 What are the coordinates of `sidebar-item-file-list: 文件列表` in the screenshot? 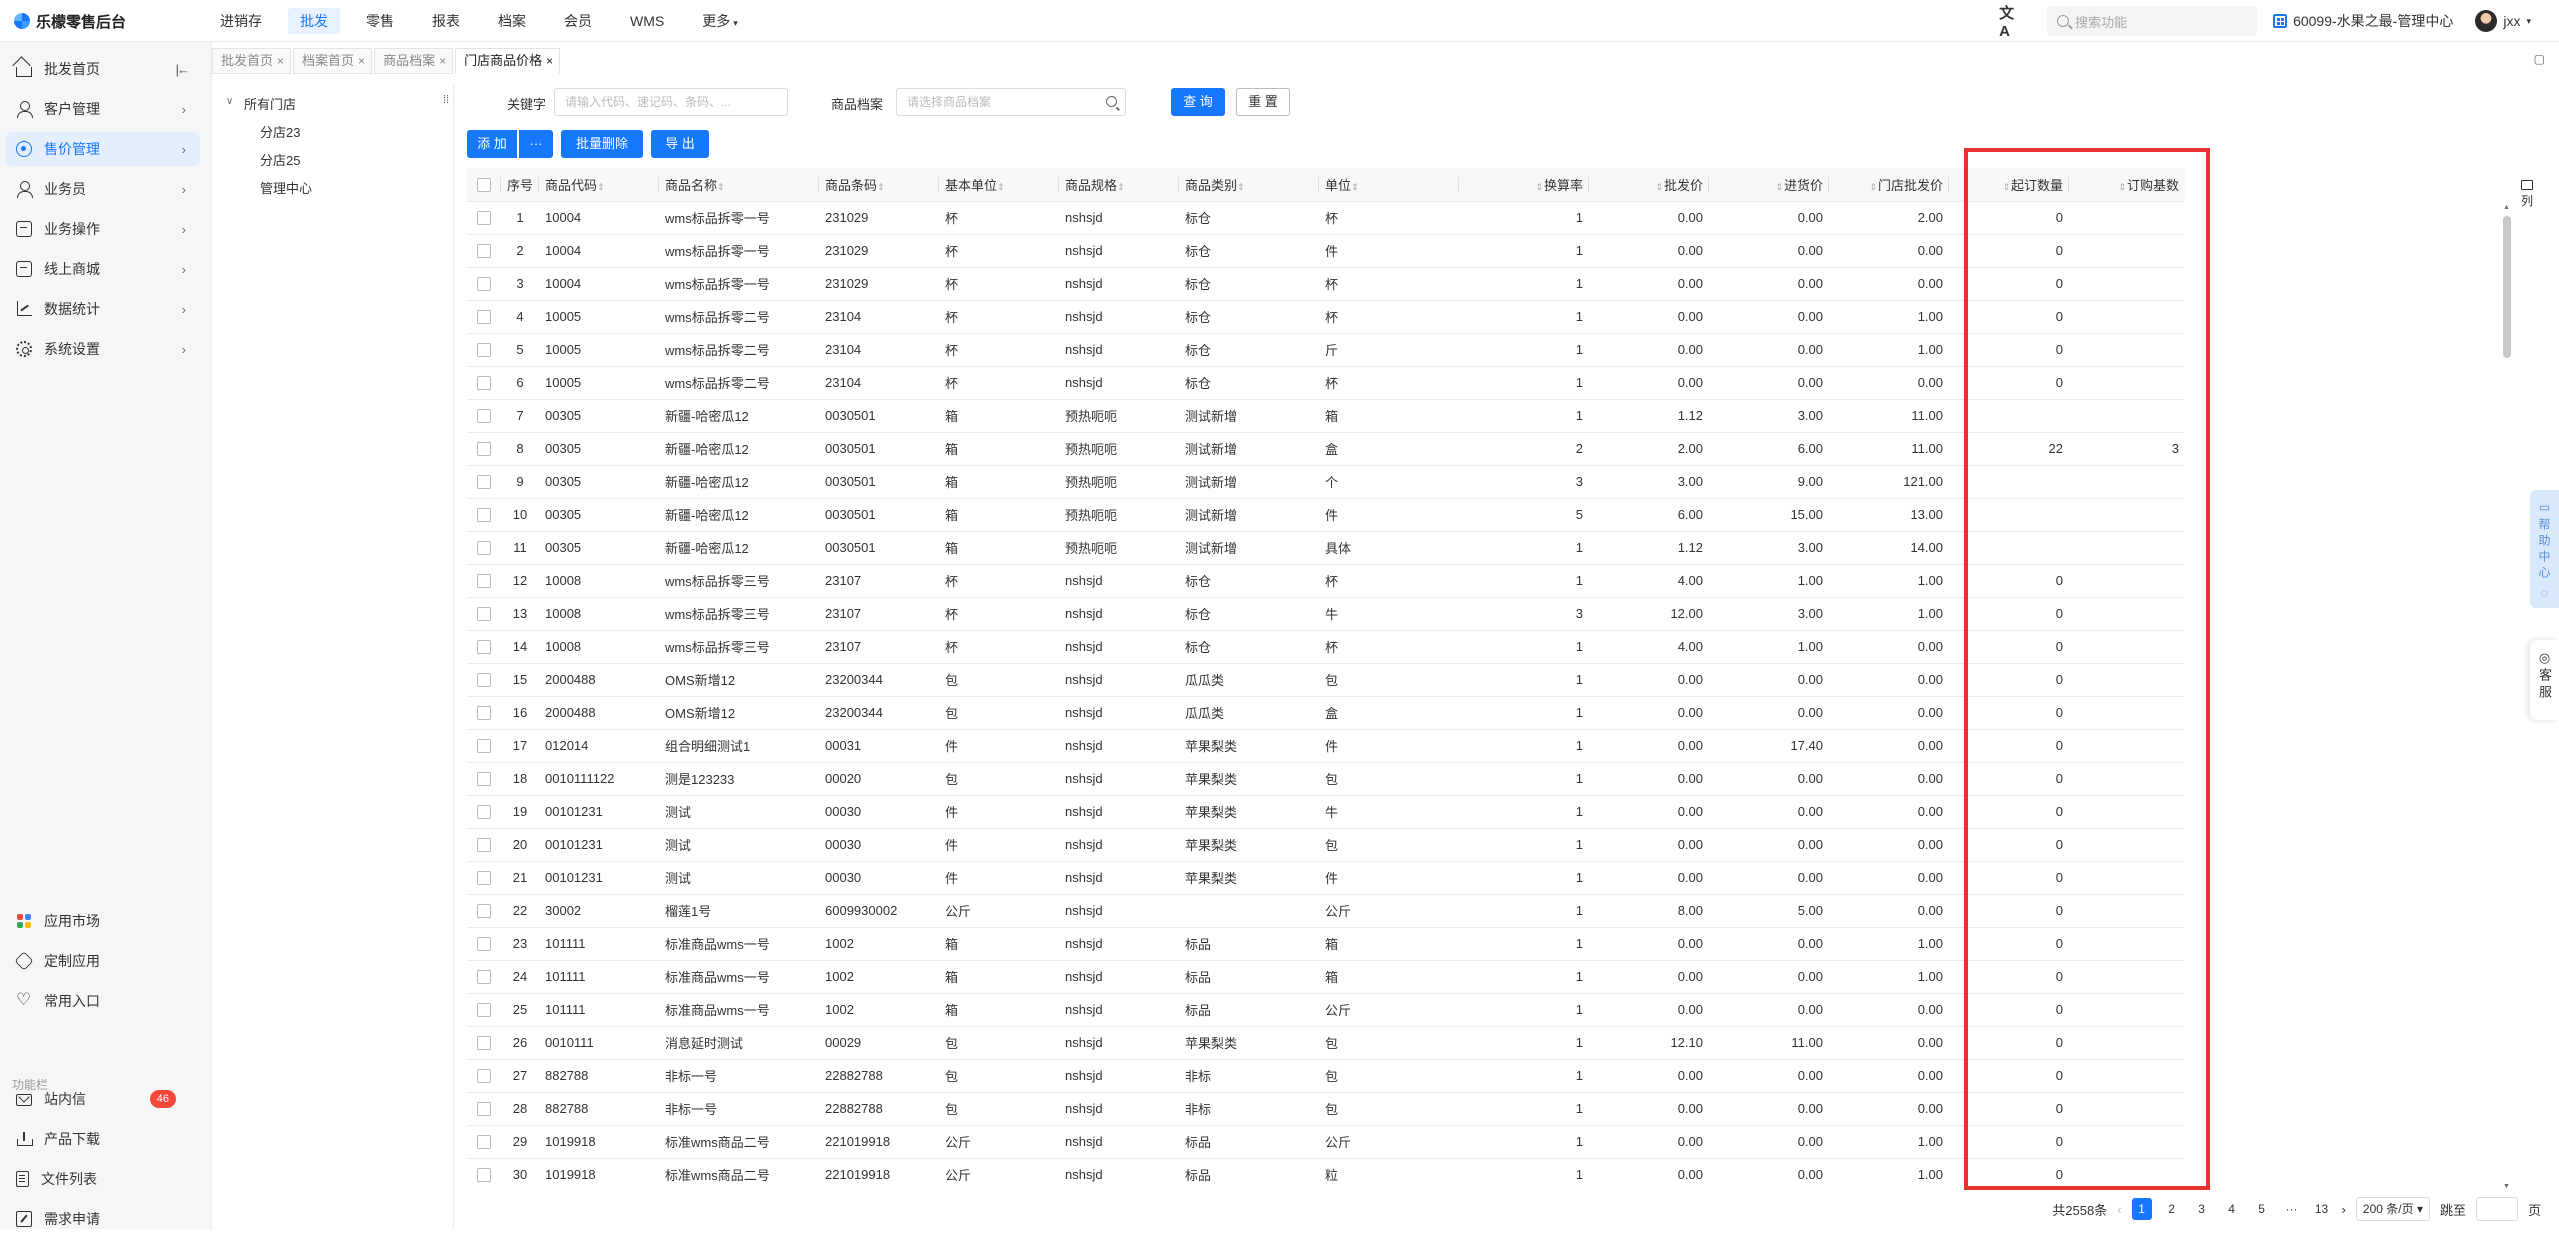 It's located at (103, 1179).